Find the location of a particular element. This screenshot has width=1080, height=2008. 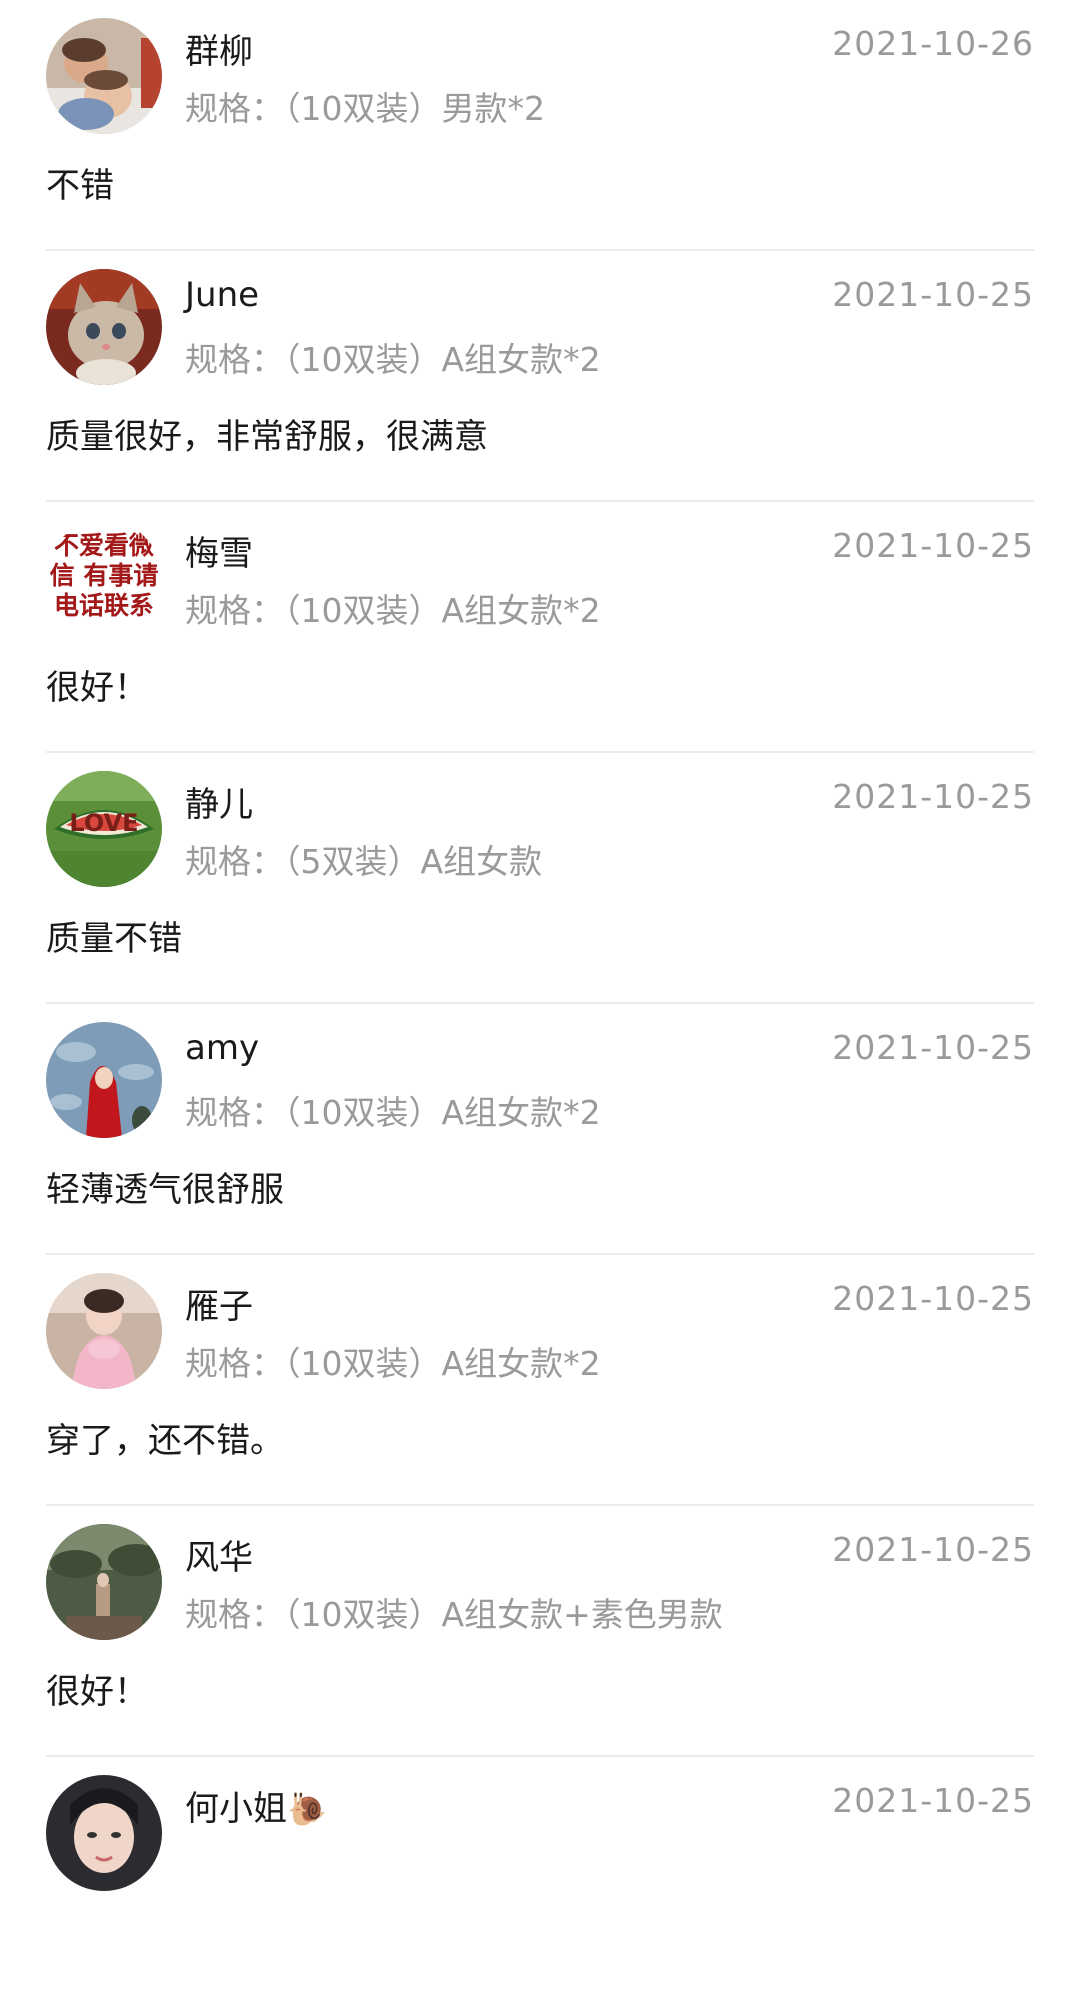

user-name: 风华 is located at coordinates (219, 1558).